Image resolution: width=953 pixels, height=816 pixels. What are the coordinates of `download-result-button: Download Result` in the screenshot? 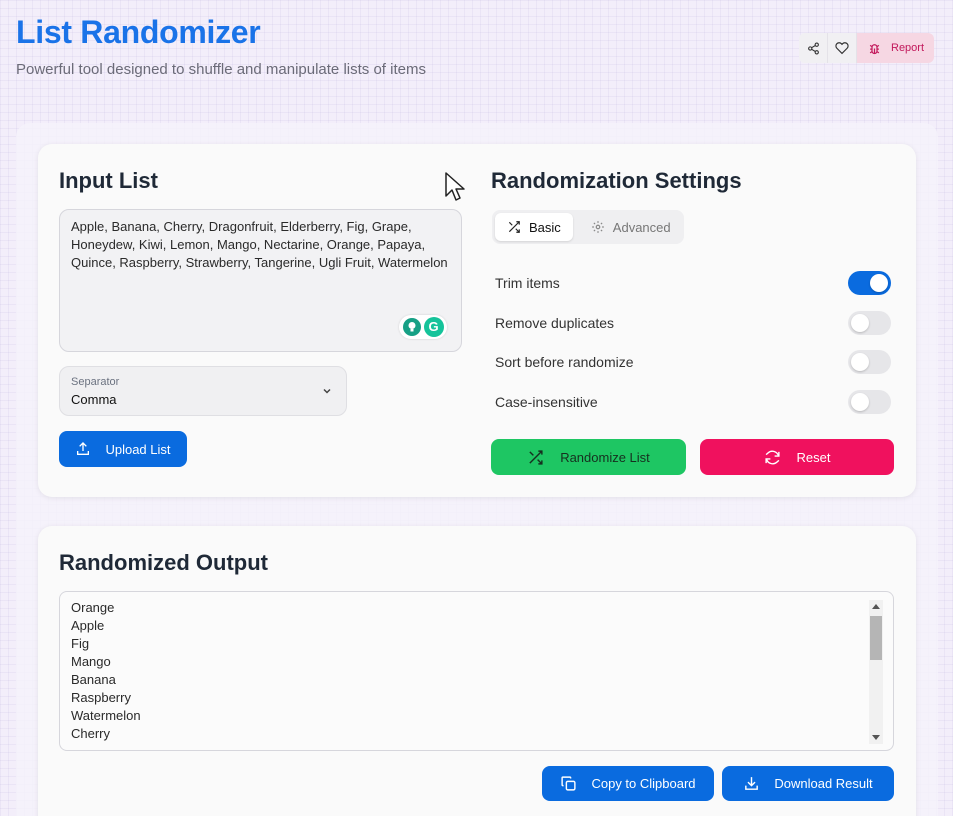 It's located at (808, 783).